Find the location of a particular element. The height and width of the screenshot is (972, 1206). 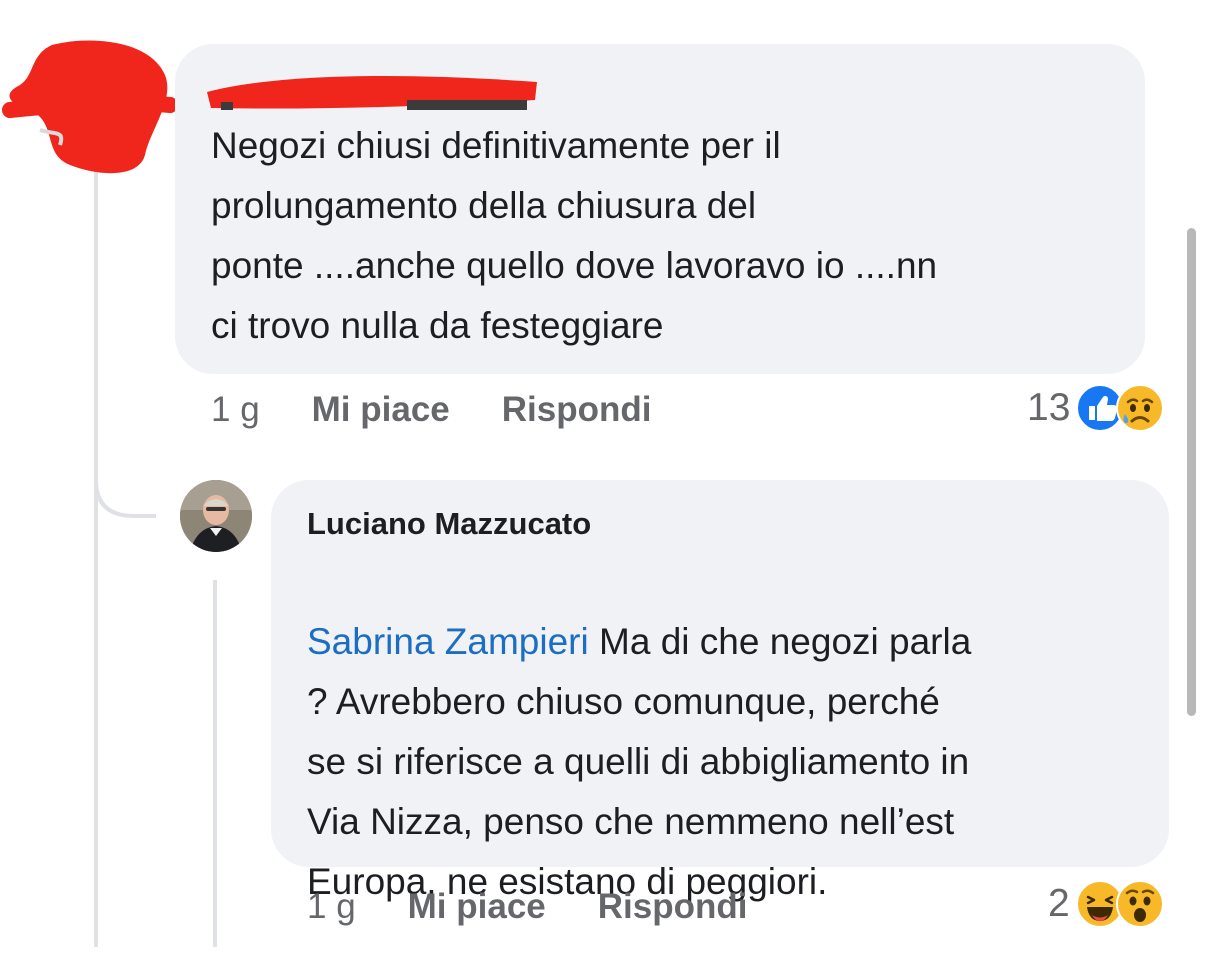

reply-author: Luciano Mazzucato is located at coordinates (449, 524).